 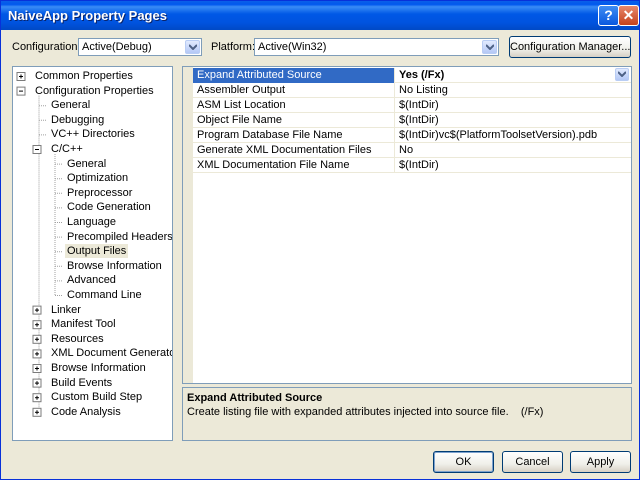 What do you see at coordinates (294, 75) in the screenshot?
I see `property-name: Expand Attributed Source` at bounding box center [294, 75].